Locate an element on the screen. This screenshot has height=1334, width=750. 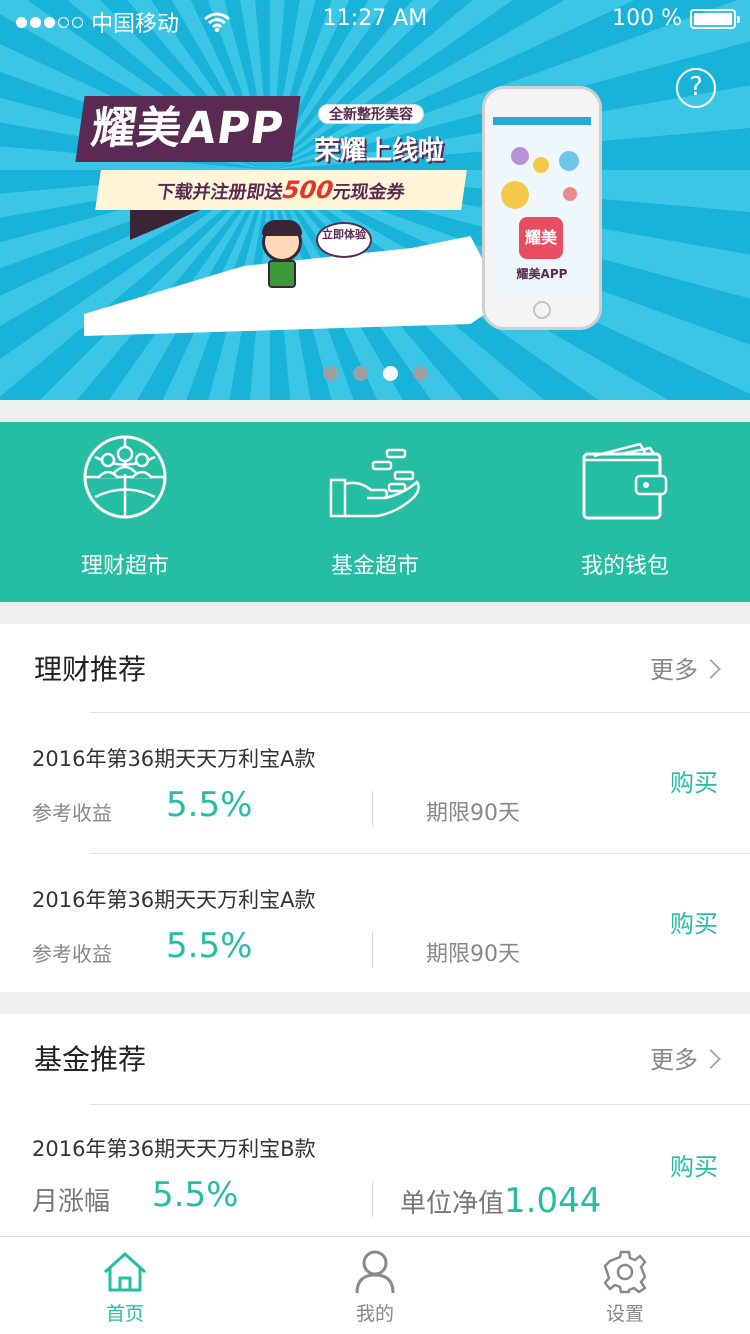
try-now-bubble: 立即体验 is located at coordinates (344, 240).